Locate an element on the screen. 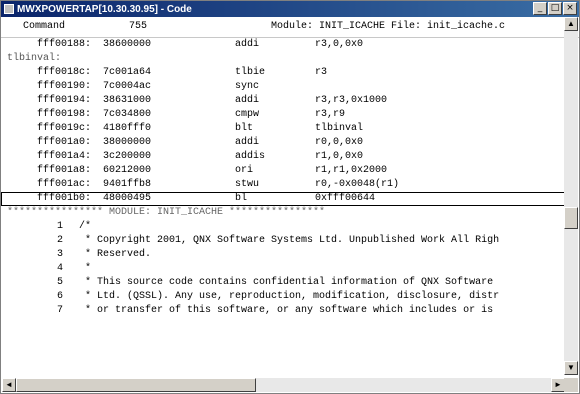 This screenshot has width=580, height=394. disasm-row: fff00188: 38600000 addi r3,0,0x0 is located at coordinates (283, 45).